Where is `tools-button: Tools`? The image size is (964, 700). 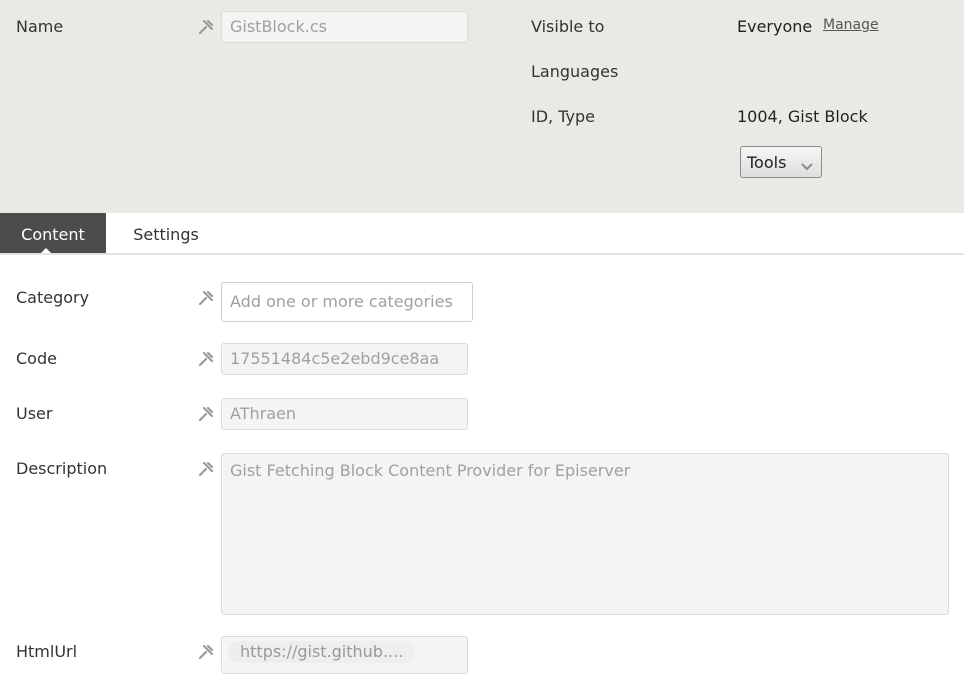
tools-button: Tools is located at coordinates (781, 162).